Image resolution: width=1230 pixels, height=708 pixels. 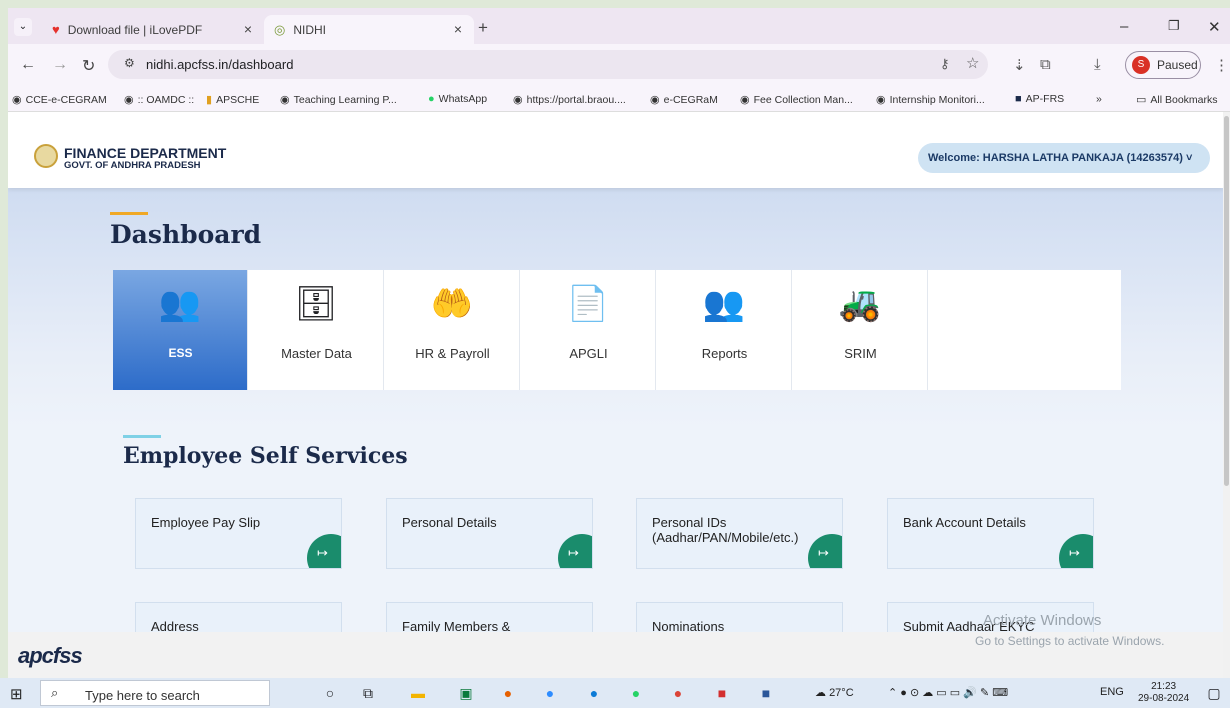 I want to click on tab-ilovepdf: ♥ Download file | iLovePDF ×, so click(x=153, y=29).